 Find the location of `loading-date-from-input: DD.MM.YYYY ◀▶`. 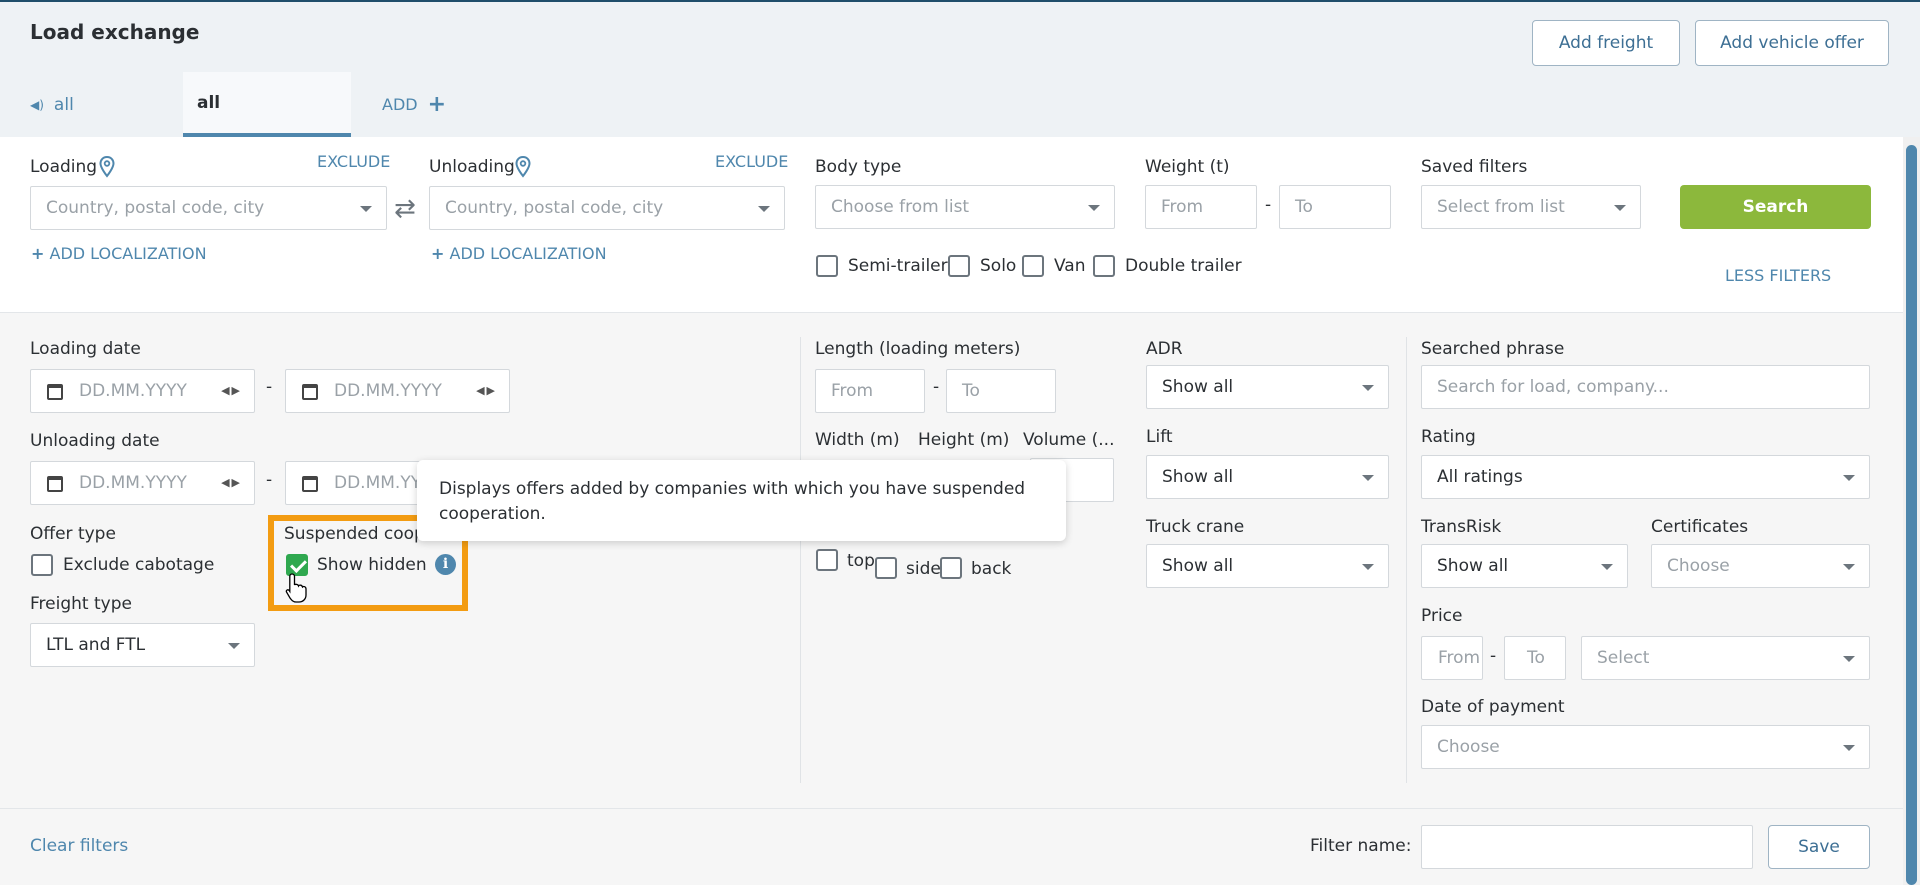

loading-date-from-input: DD.MM.YYYY ◀▶ is located at coordinates (142, 391).